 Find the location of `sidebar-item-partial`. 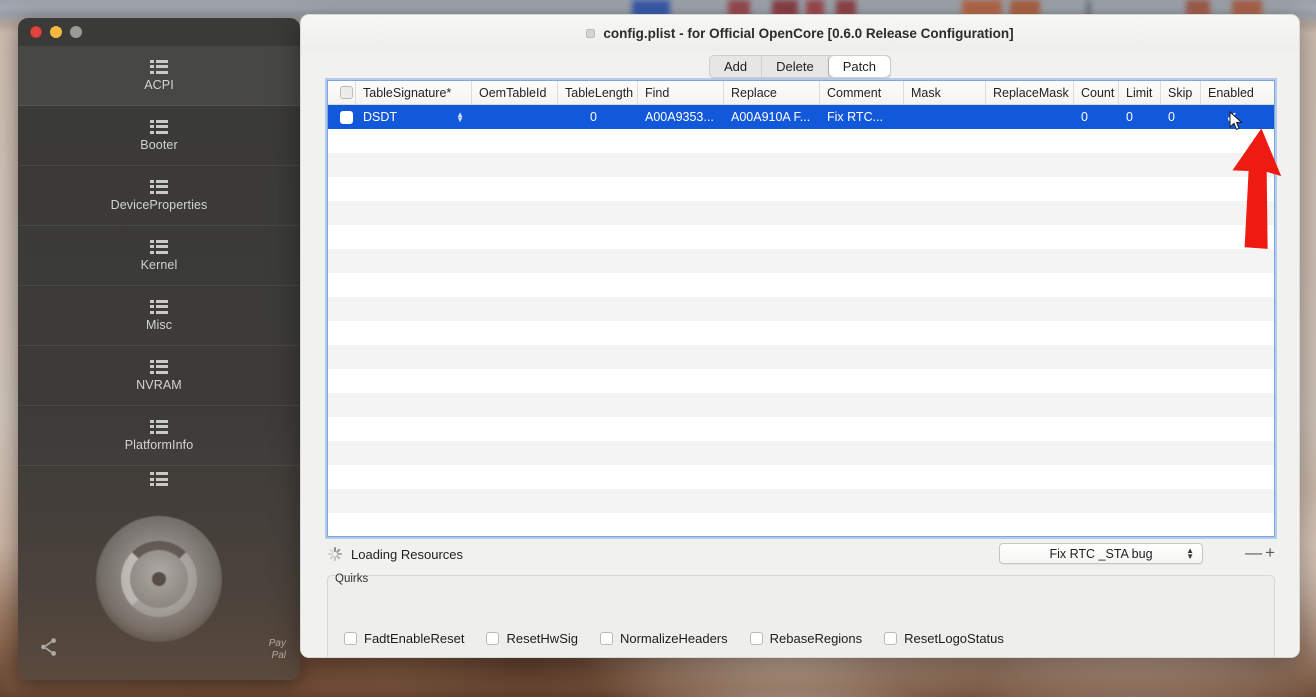

sidebar-item-partial is located at coordinates (159, 483).